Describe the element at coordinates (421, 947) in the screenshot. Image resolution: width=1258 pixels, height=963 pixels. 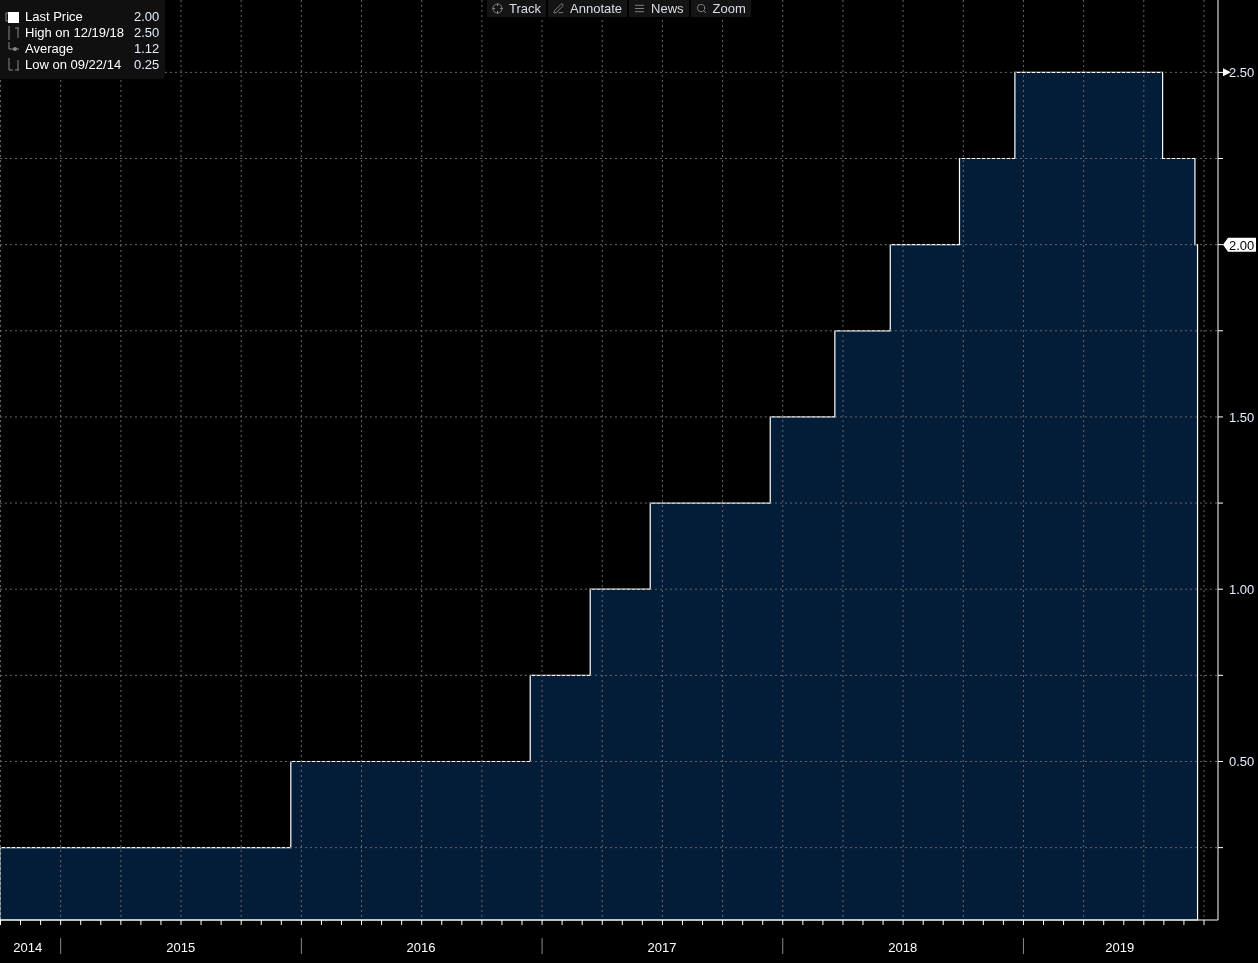
I see `axis-label: 2016` at that location.